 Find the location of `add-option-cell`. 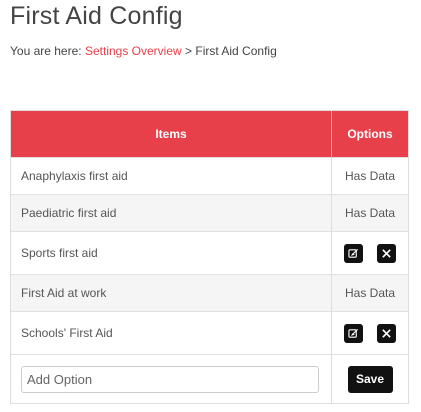

add-option-cell is located at coordinates (171, 378).